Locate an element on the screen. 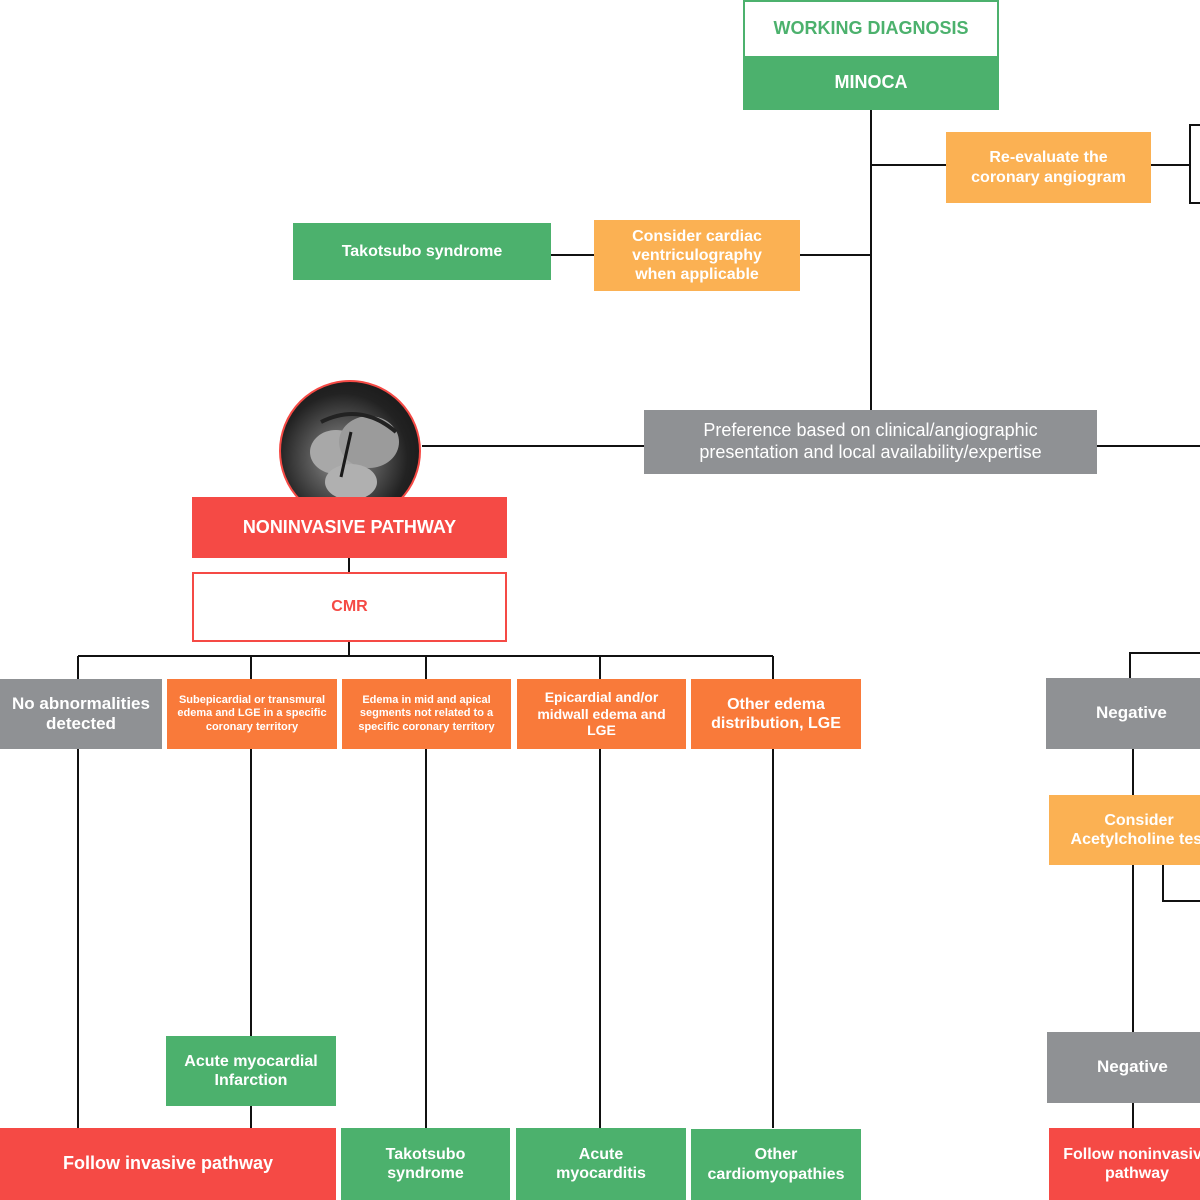  takotsubo-top-box: Takotsubo syndrome is located at coordinates (422, 251).